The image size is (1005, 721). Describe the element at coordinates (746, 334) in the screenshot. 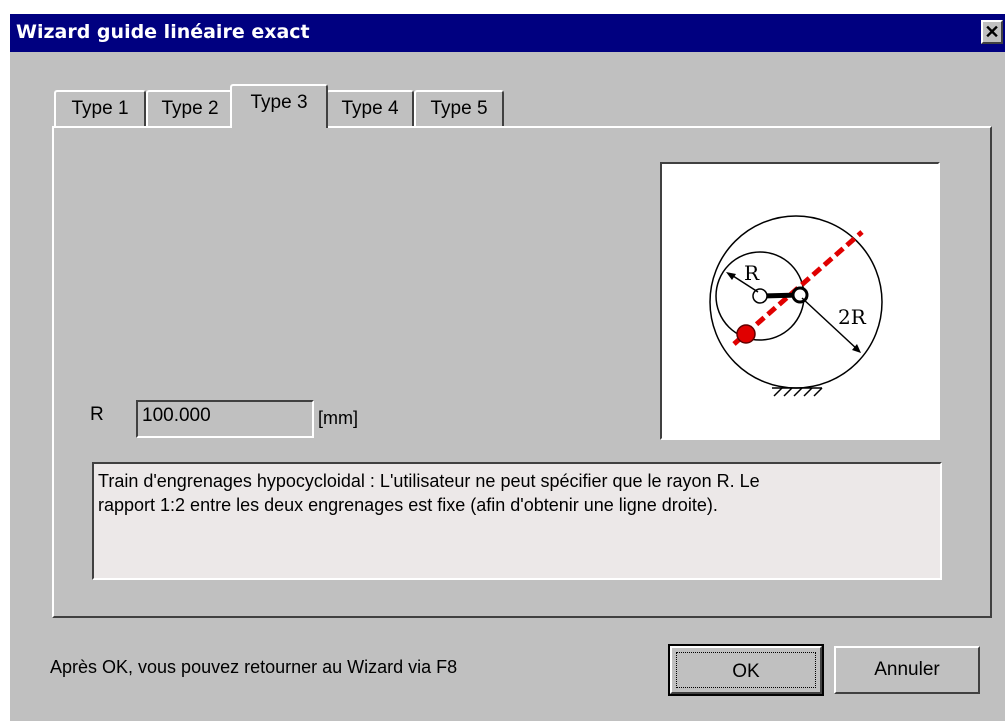

I see `tracing-point` at that location.